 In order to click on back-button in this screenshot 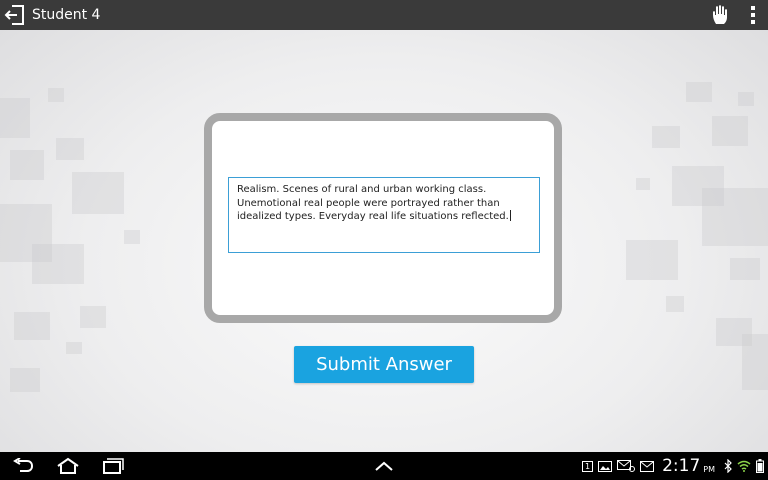, I will do `click(23, 466)`.